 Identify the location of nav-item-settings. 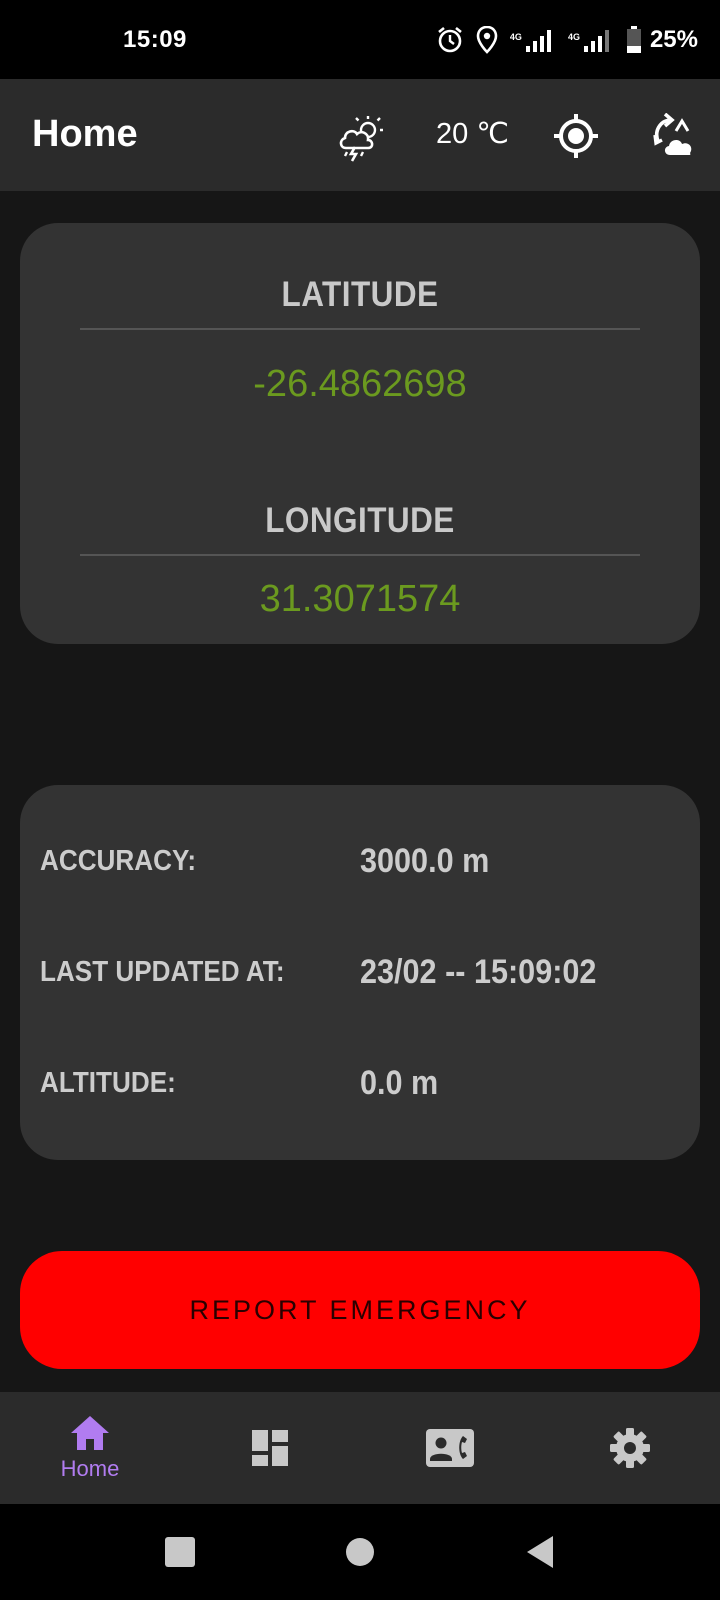
(630, 1448).